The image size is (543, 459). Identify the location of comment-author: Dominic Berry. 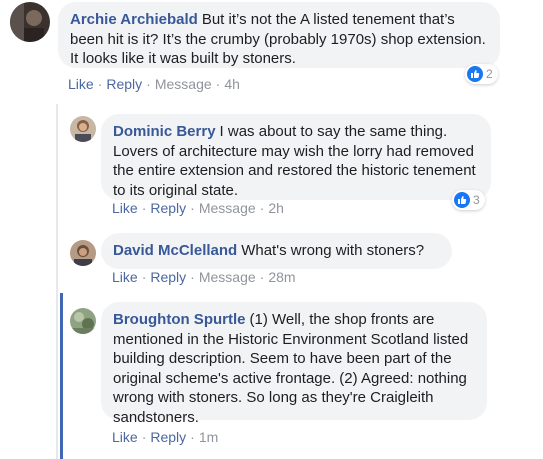
(164, 131).